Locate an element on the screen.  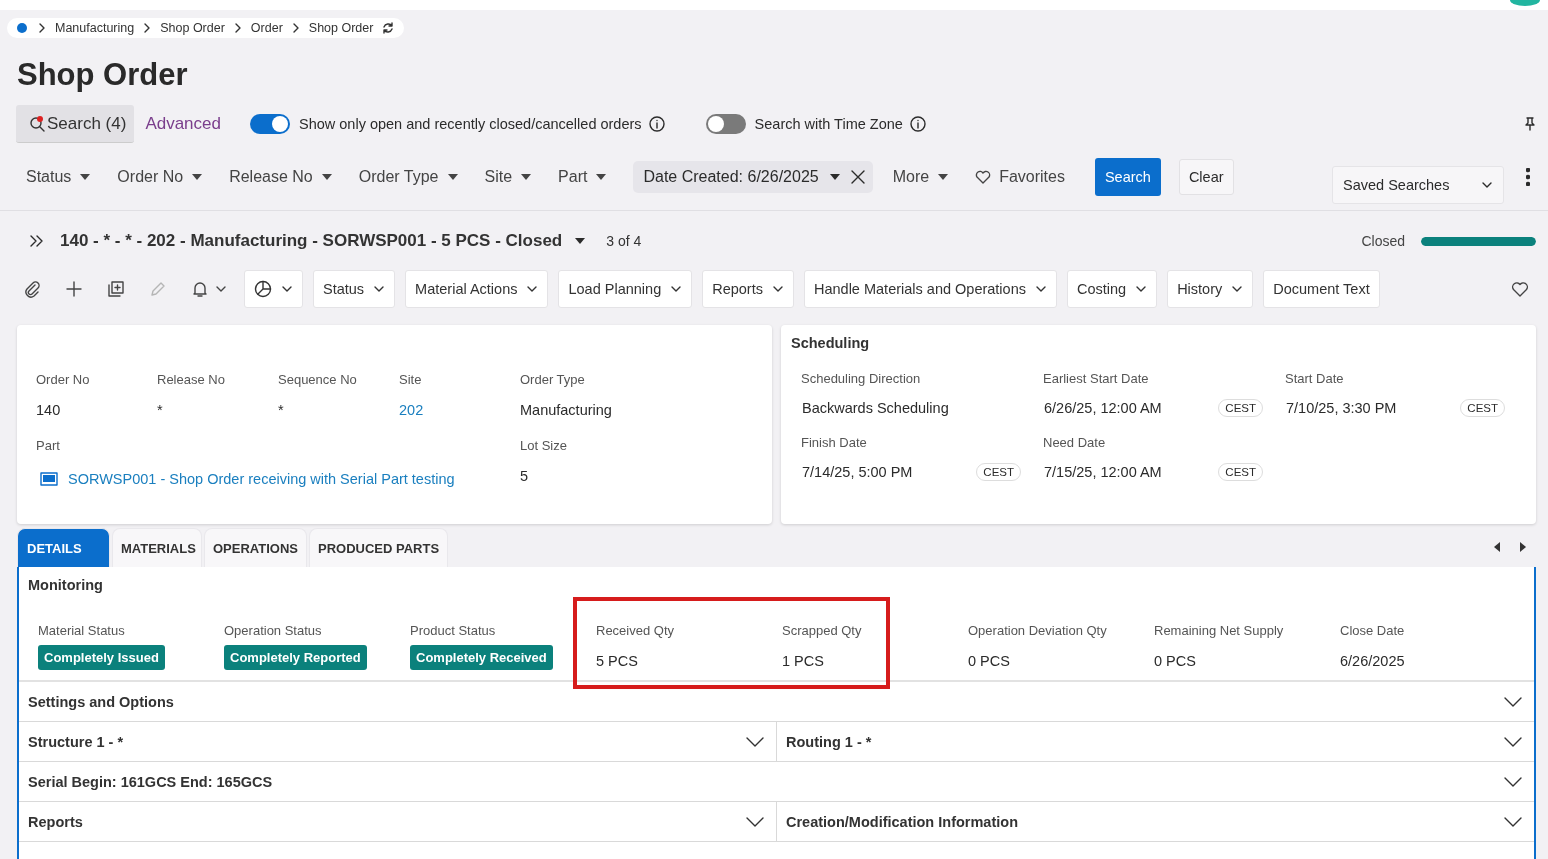
filter-dropdown: Status is located at coordinates (59, 177).